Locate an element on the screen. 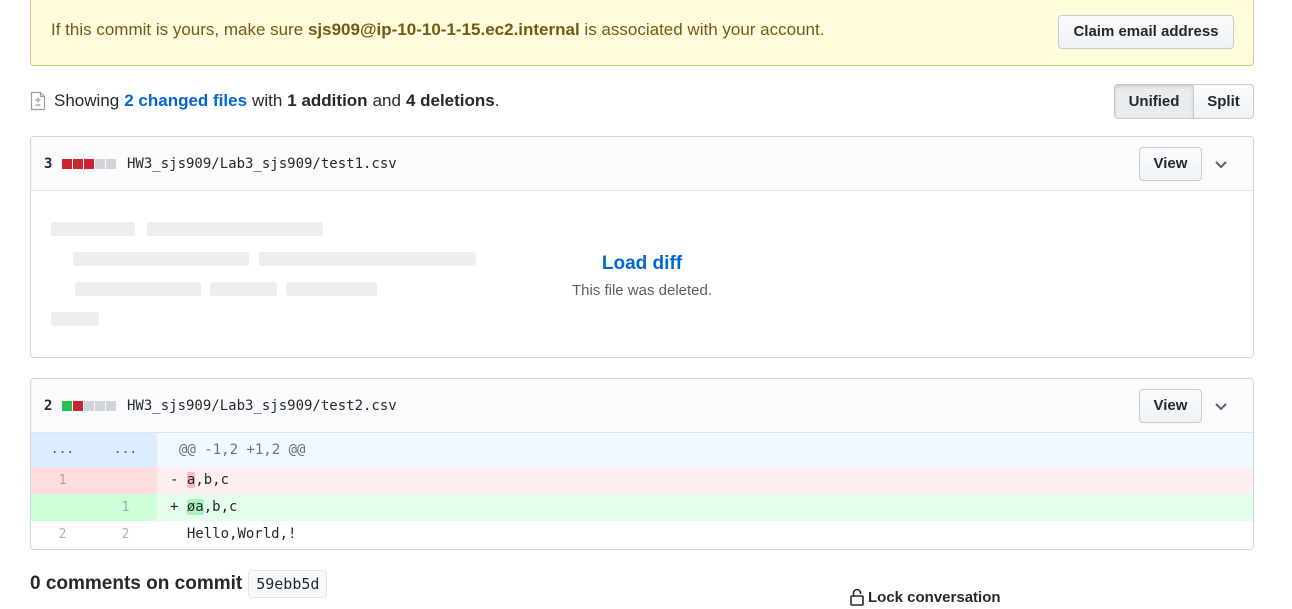 The image size is (1292, 609). additions-count: 1 addition is located at coordinates (327, 100).